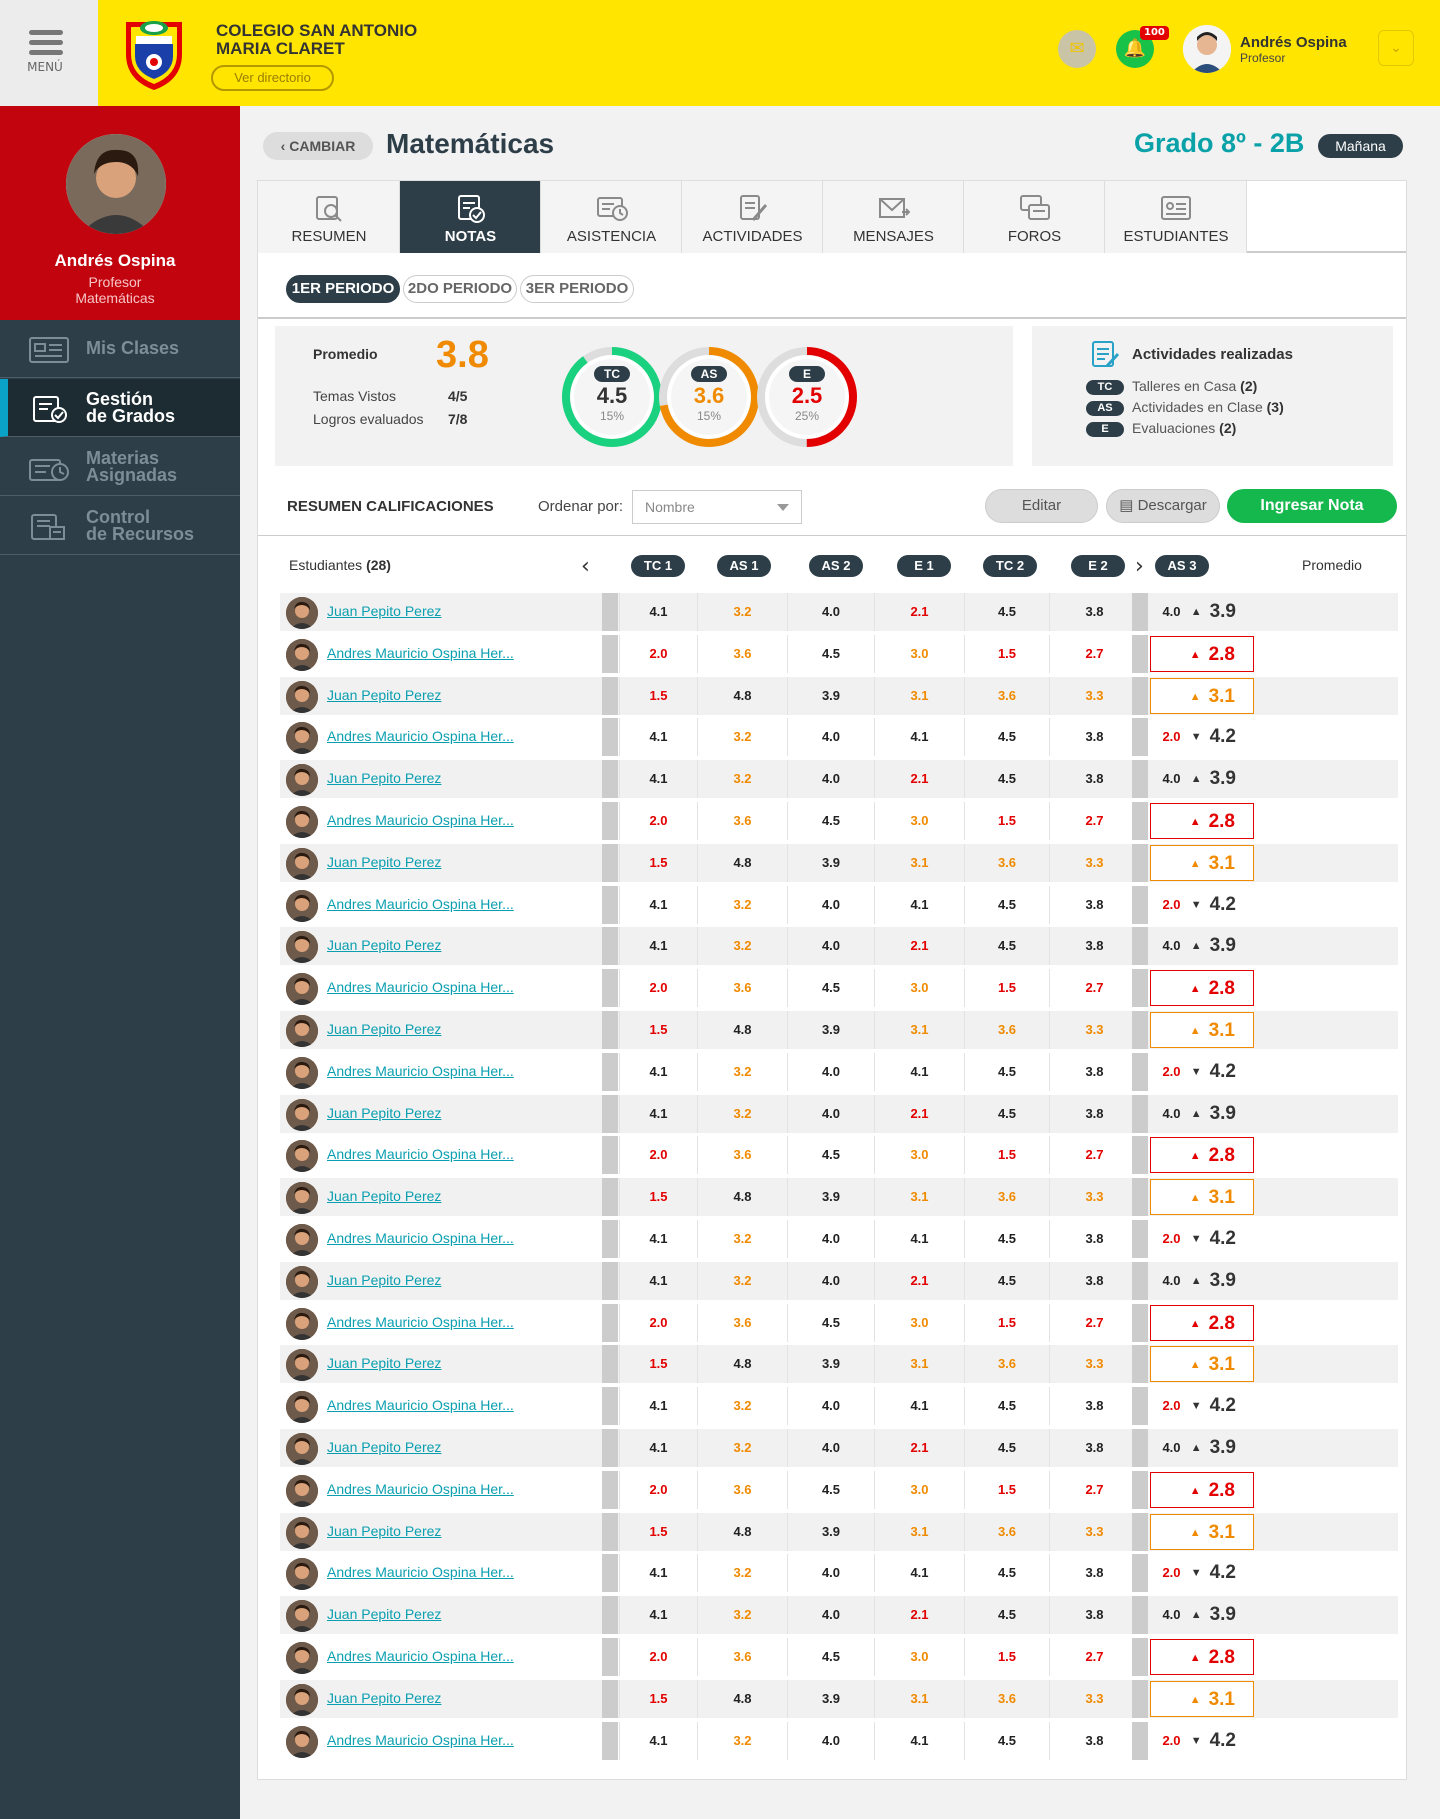 The width and height of the screenshot is (1440, 1819). I want to click on tab-actividades: ACTIVIDADES, so click(752, 217).